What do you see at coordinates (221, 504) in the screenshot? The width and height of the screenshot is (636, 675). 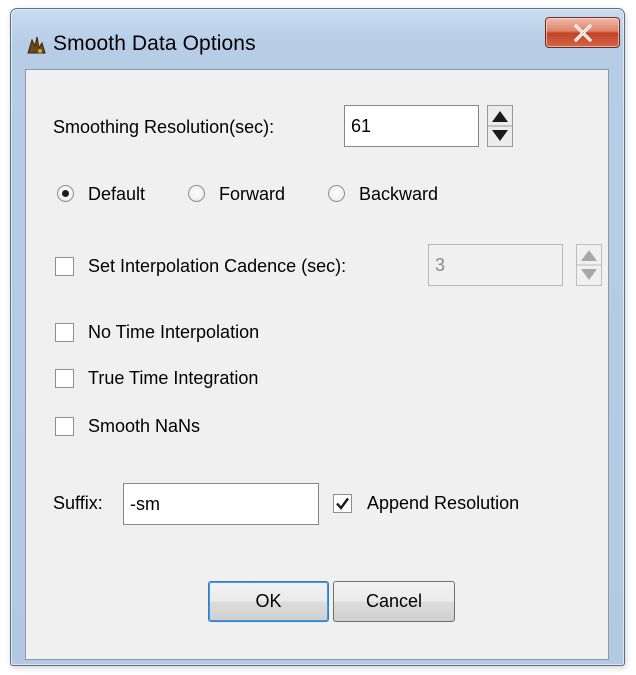 I see `suffix-input: -sm` at bounding box center [221, 504].